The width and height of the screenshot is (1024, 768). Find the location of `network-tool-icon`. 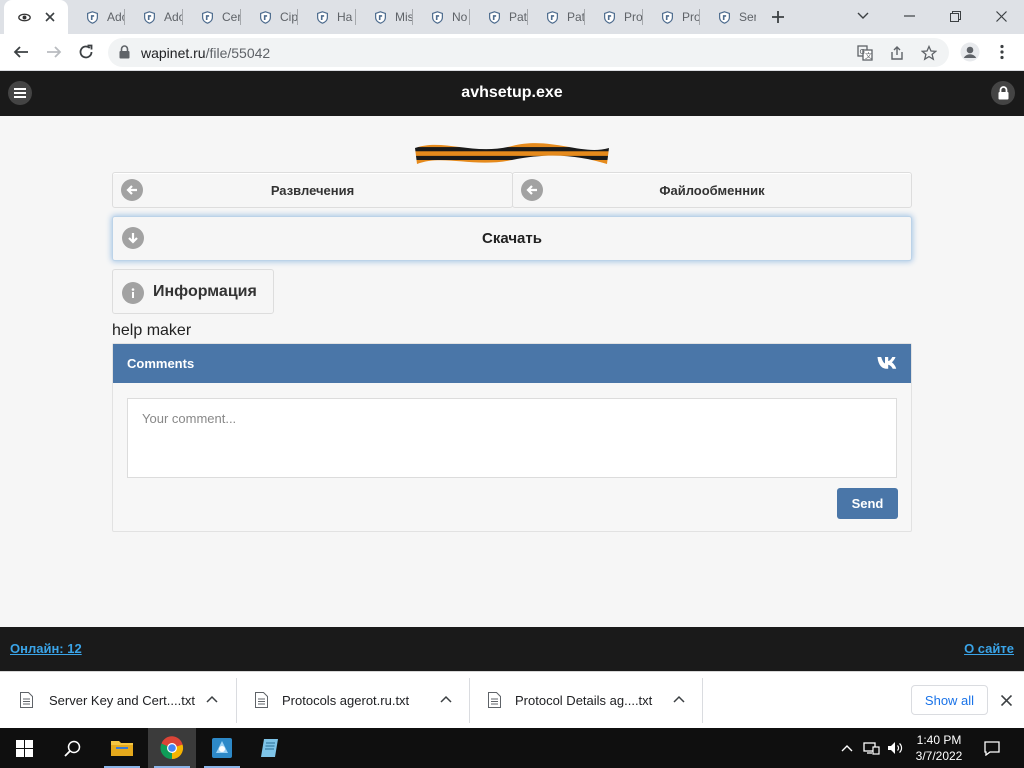

network-tool-icon is located at coordinates (222, 748).